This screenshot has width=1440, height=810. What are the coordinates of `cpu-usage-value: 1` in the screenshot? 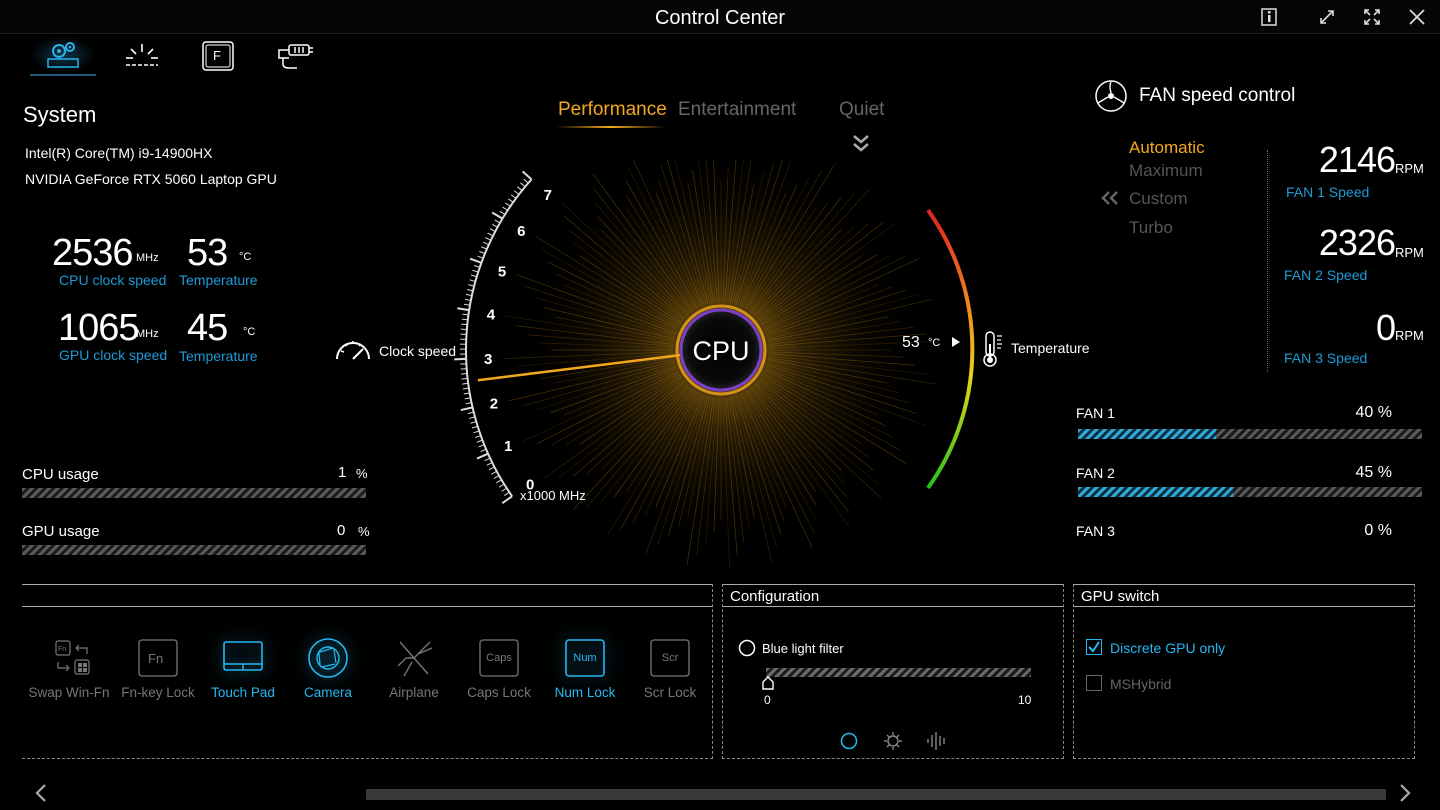 It's located at (342, 472).